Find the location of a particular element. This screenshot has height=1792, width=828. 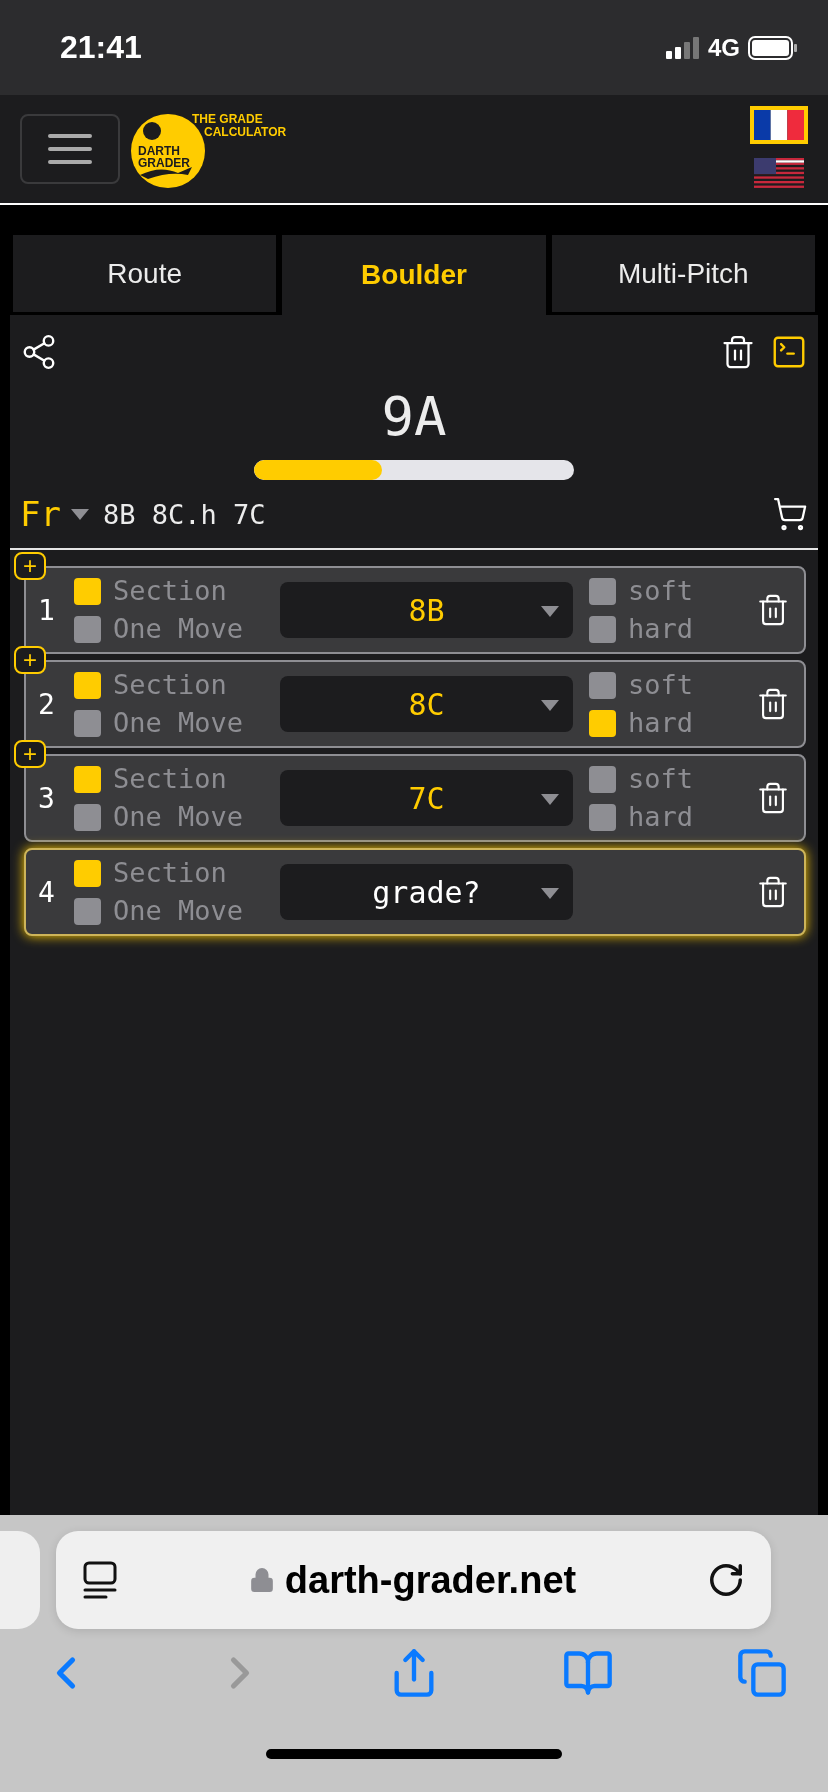

row-number: 4 is located at coordinates (47, 892).